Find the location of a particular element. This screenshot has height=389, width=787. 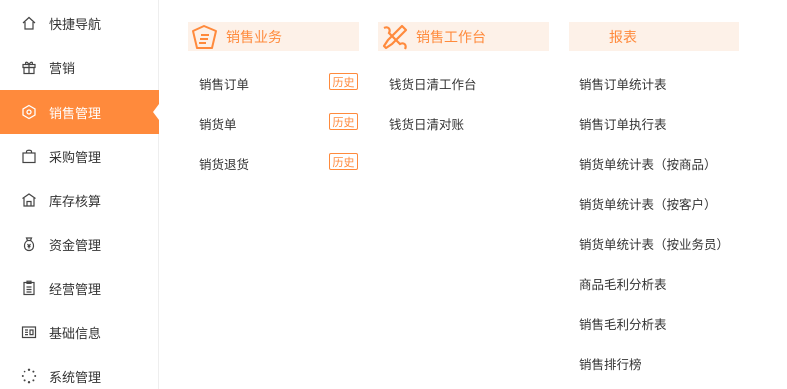

reports-header: 报表 is located at coordinates (654, 36).